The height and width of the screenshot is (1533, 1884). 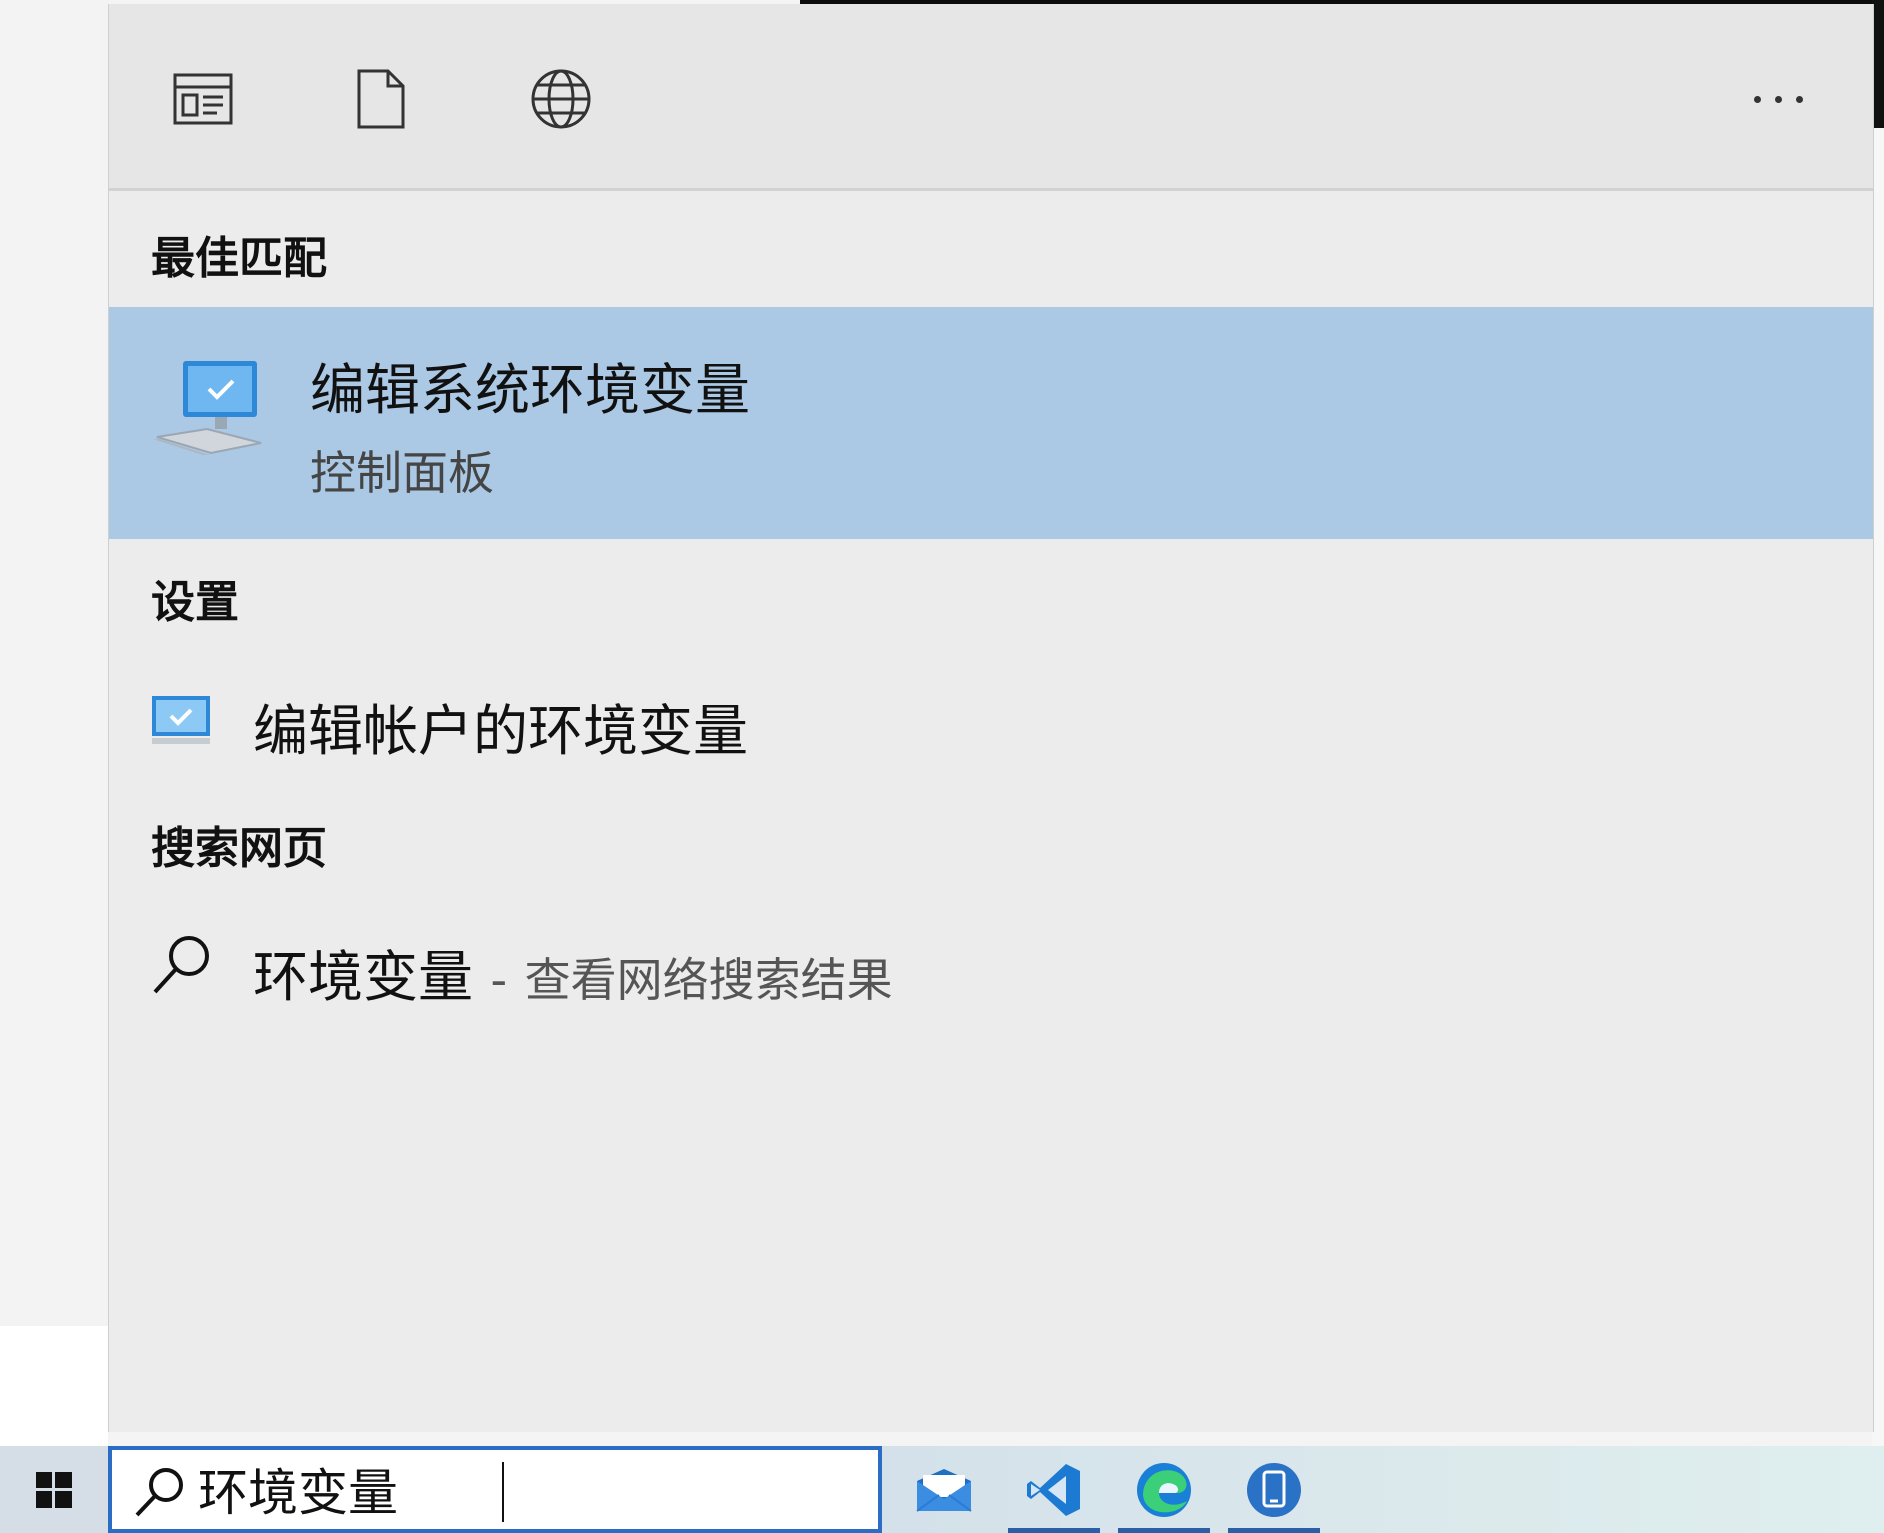 I want to click on taskbar-search-input, so click(x=498, y=1489).